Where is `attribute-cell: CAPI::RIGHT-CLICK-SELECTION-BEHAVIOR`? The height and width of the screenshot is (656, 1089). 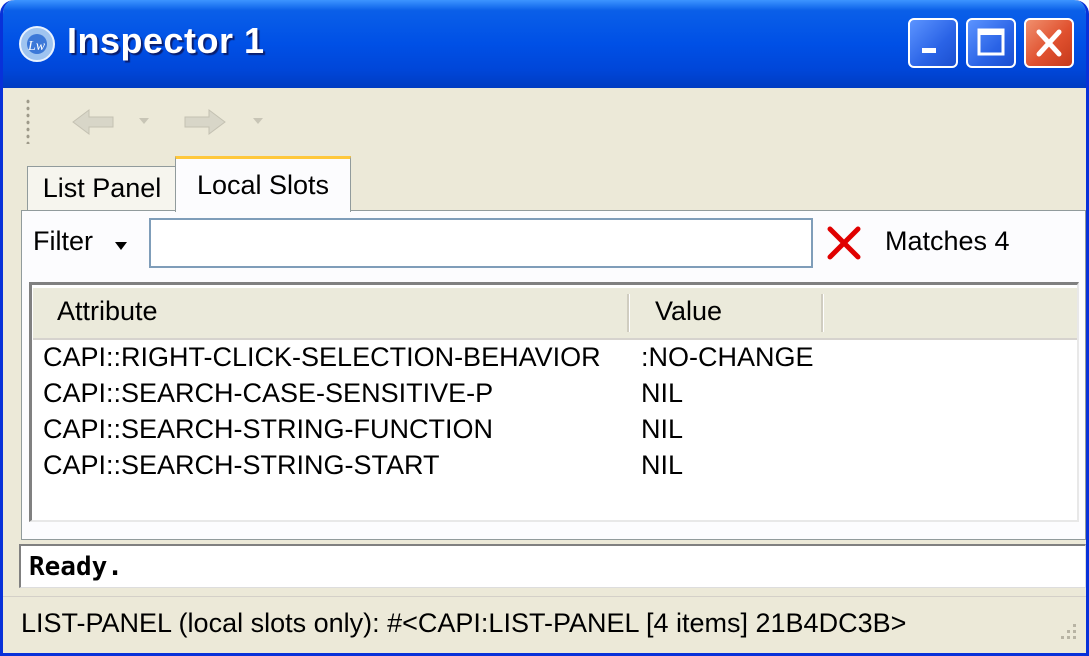 attribute-cell: CAPI::RIGHT-CLICK-SELECTION-BEHAVIOR is located at coordinates (322, 357).